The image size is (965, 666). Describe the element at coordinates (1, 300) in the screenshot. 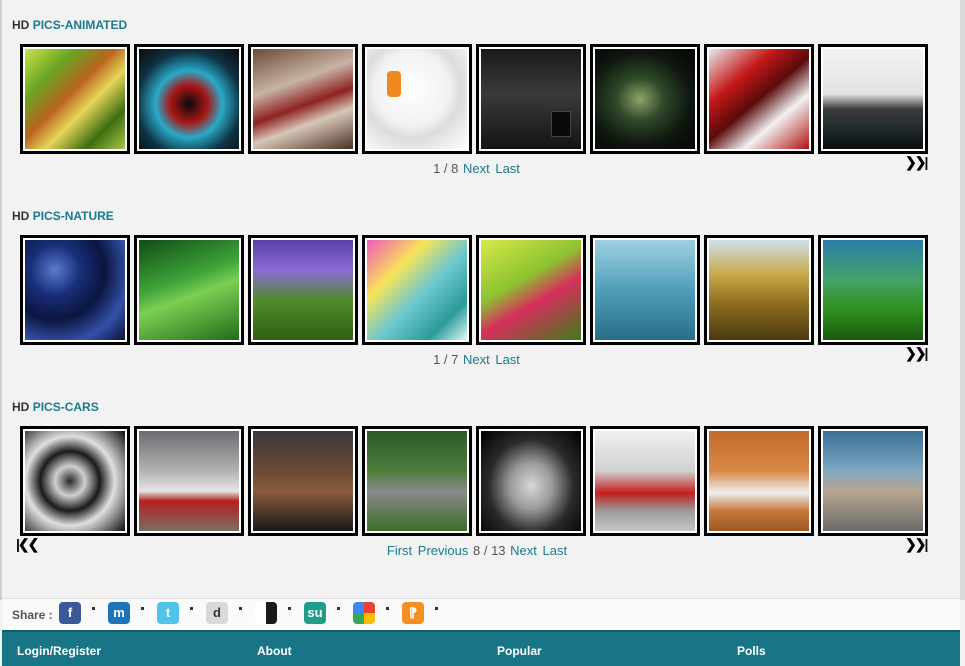

I see `left-frame-border` at that location.